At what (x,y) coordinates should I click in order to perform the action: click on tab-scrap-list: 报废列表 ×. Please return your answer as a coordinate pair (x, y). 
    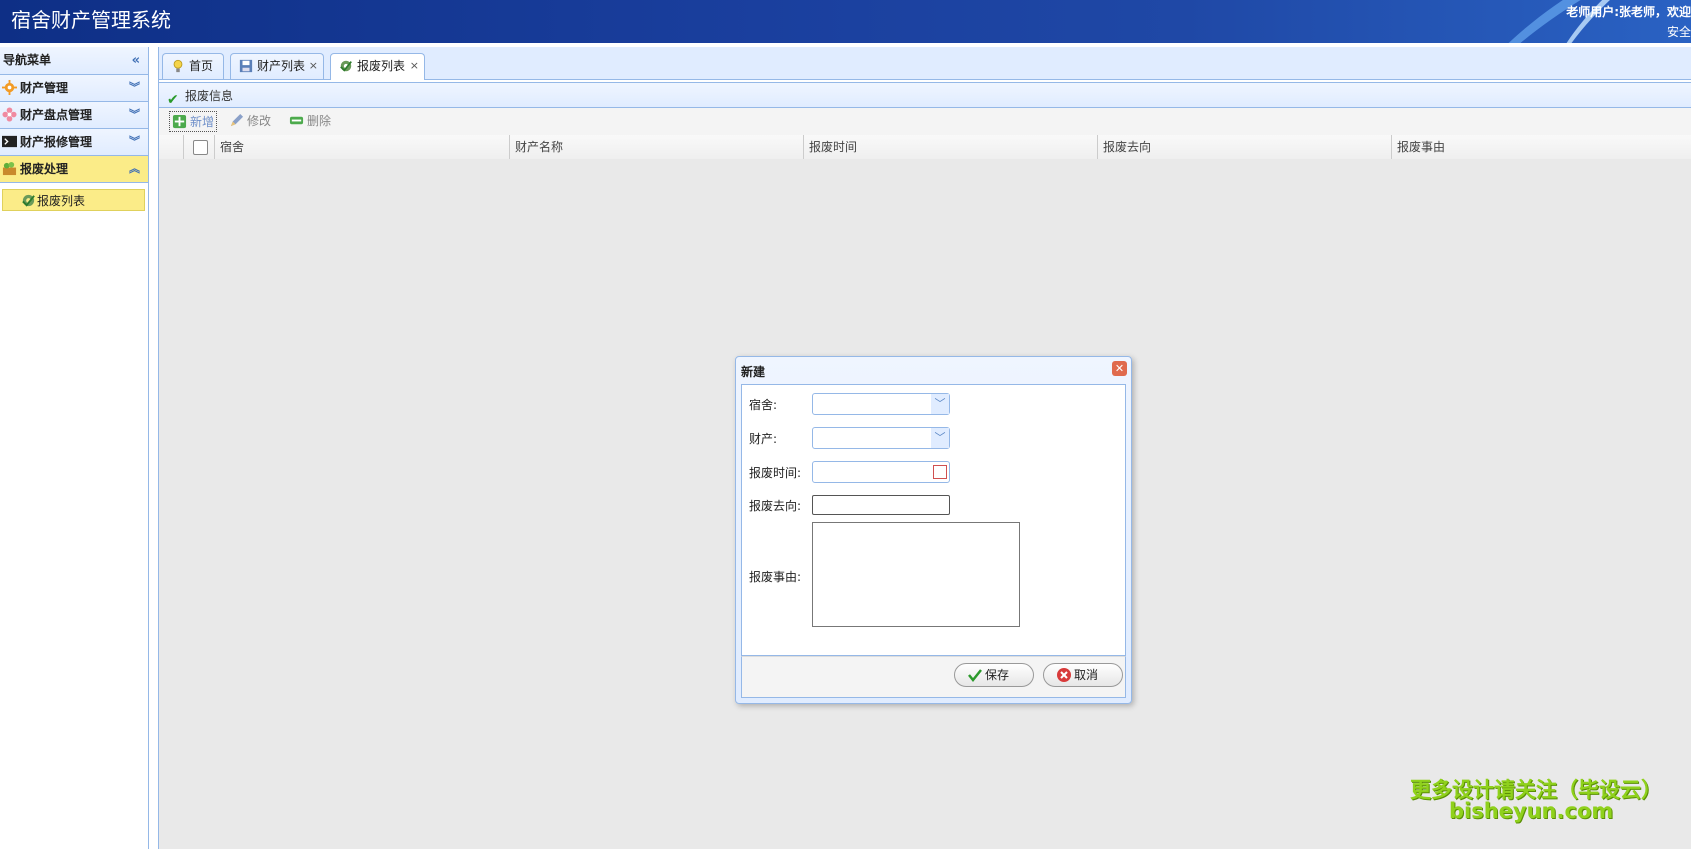
    Looking at the image, I should click on (377, 66).